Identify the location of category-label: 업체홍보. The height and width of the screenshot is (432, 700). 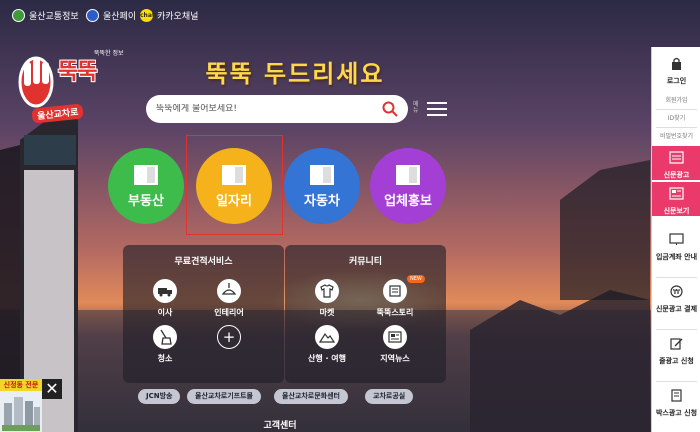
(408, 201).